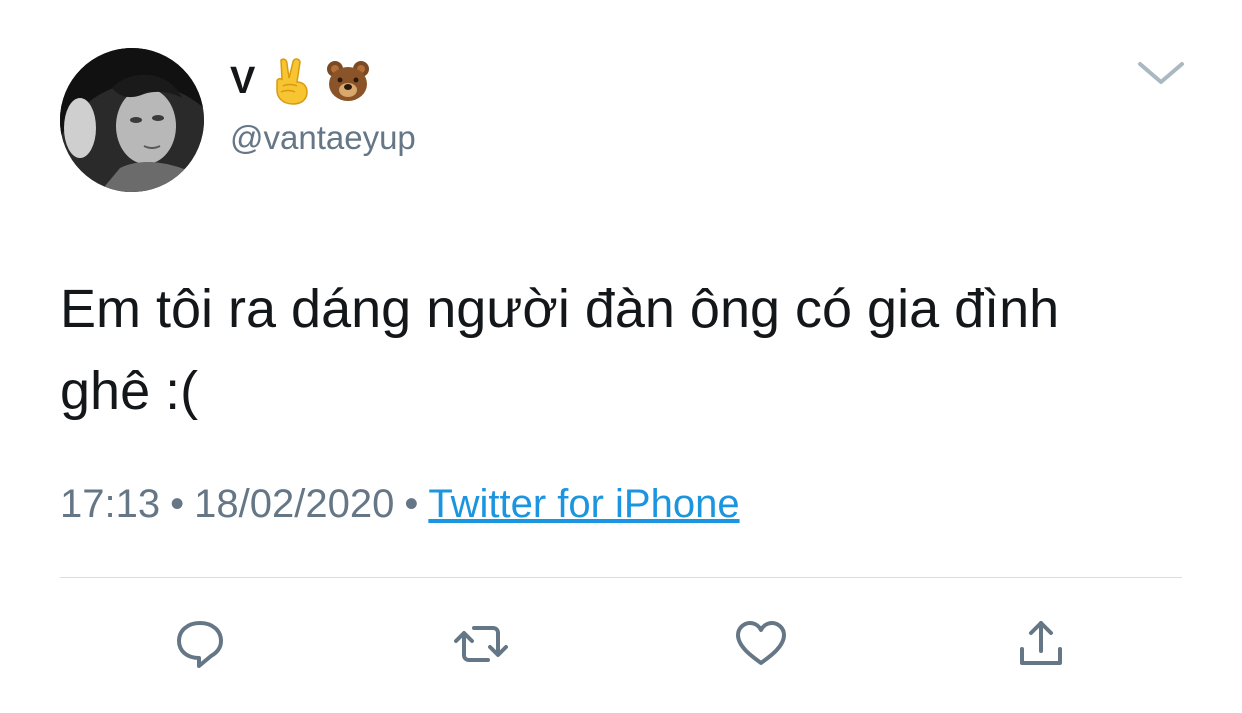 The width and height of the screenshot is (1242, 713). I want to click on tweet-date: 18/02/2020, so click(294, 504).